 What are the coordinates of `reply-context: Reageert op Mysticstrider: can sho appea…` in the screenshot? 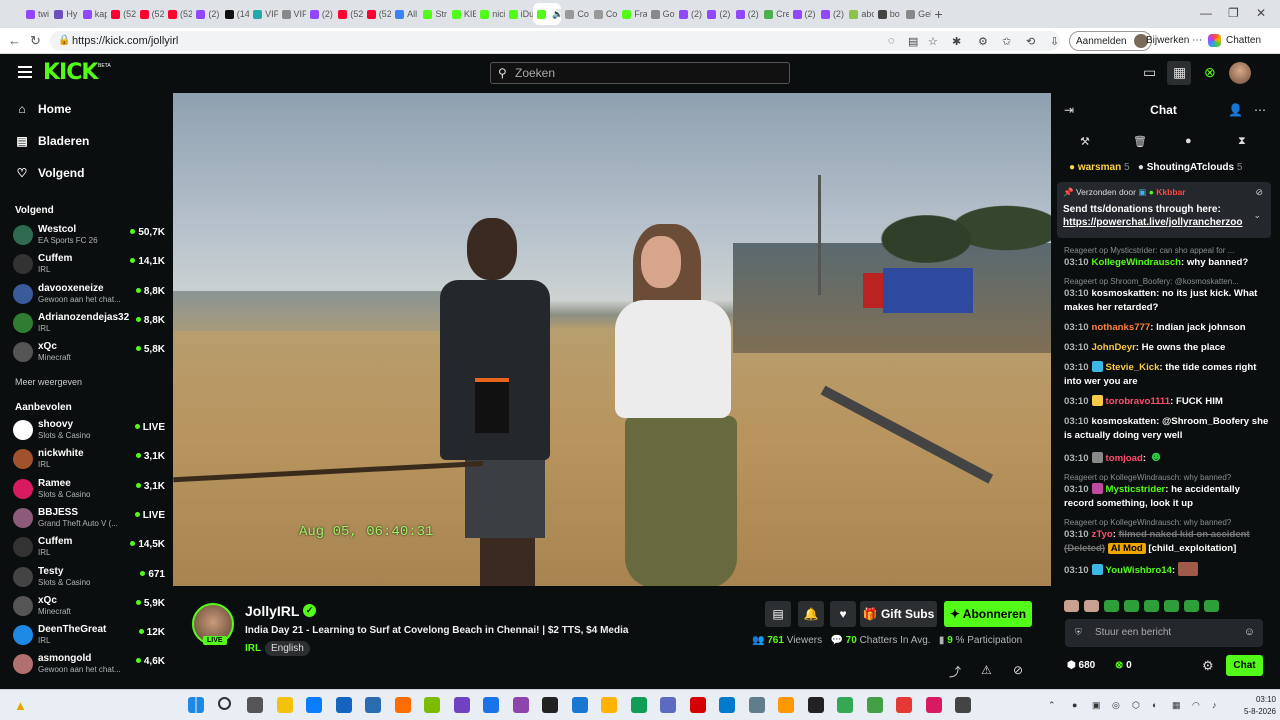 It's located at (1168, 250).